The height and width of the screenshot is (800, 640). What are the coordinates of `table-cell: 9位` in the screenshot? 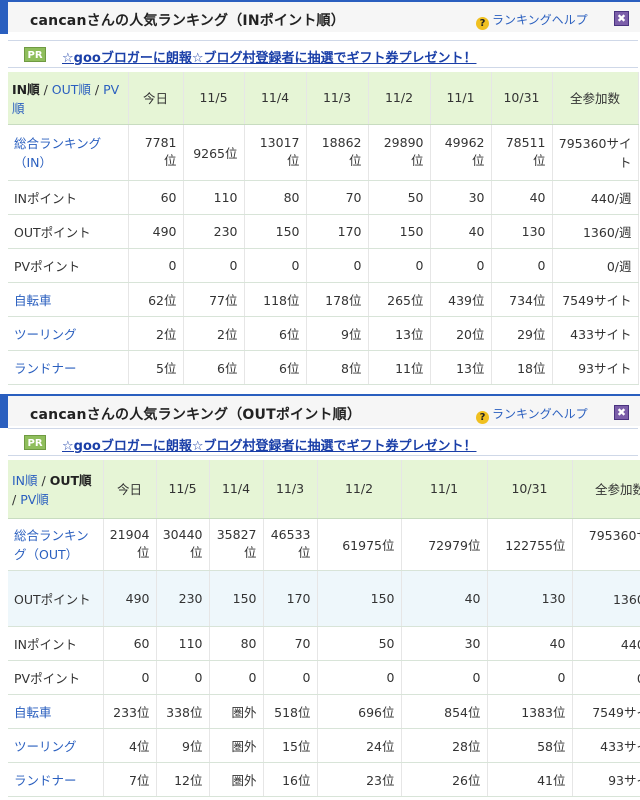 It's located at (337, 333).